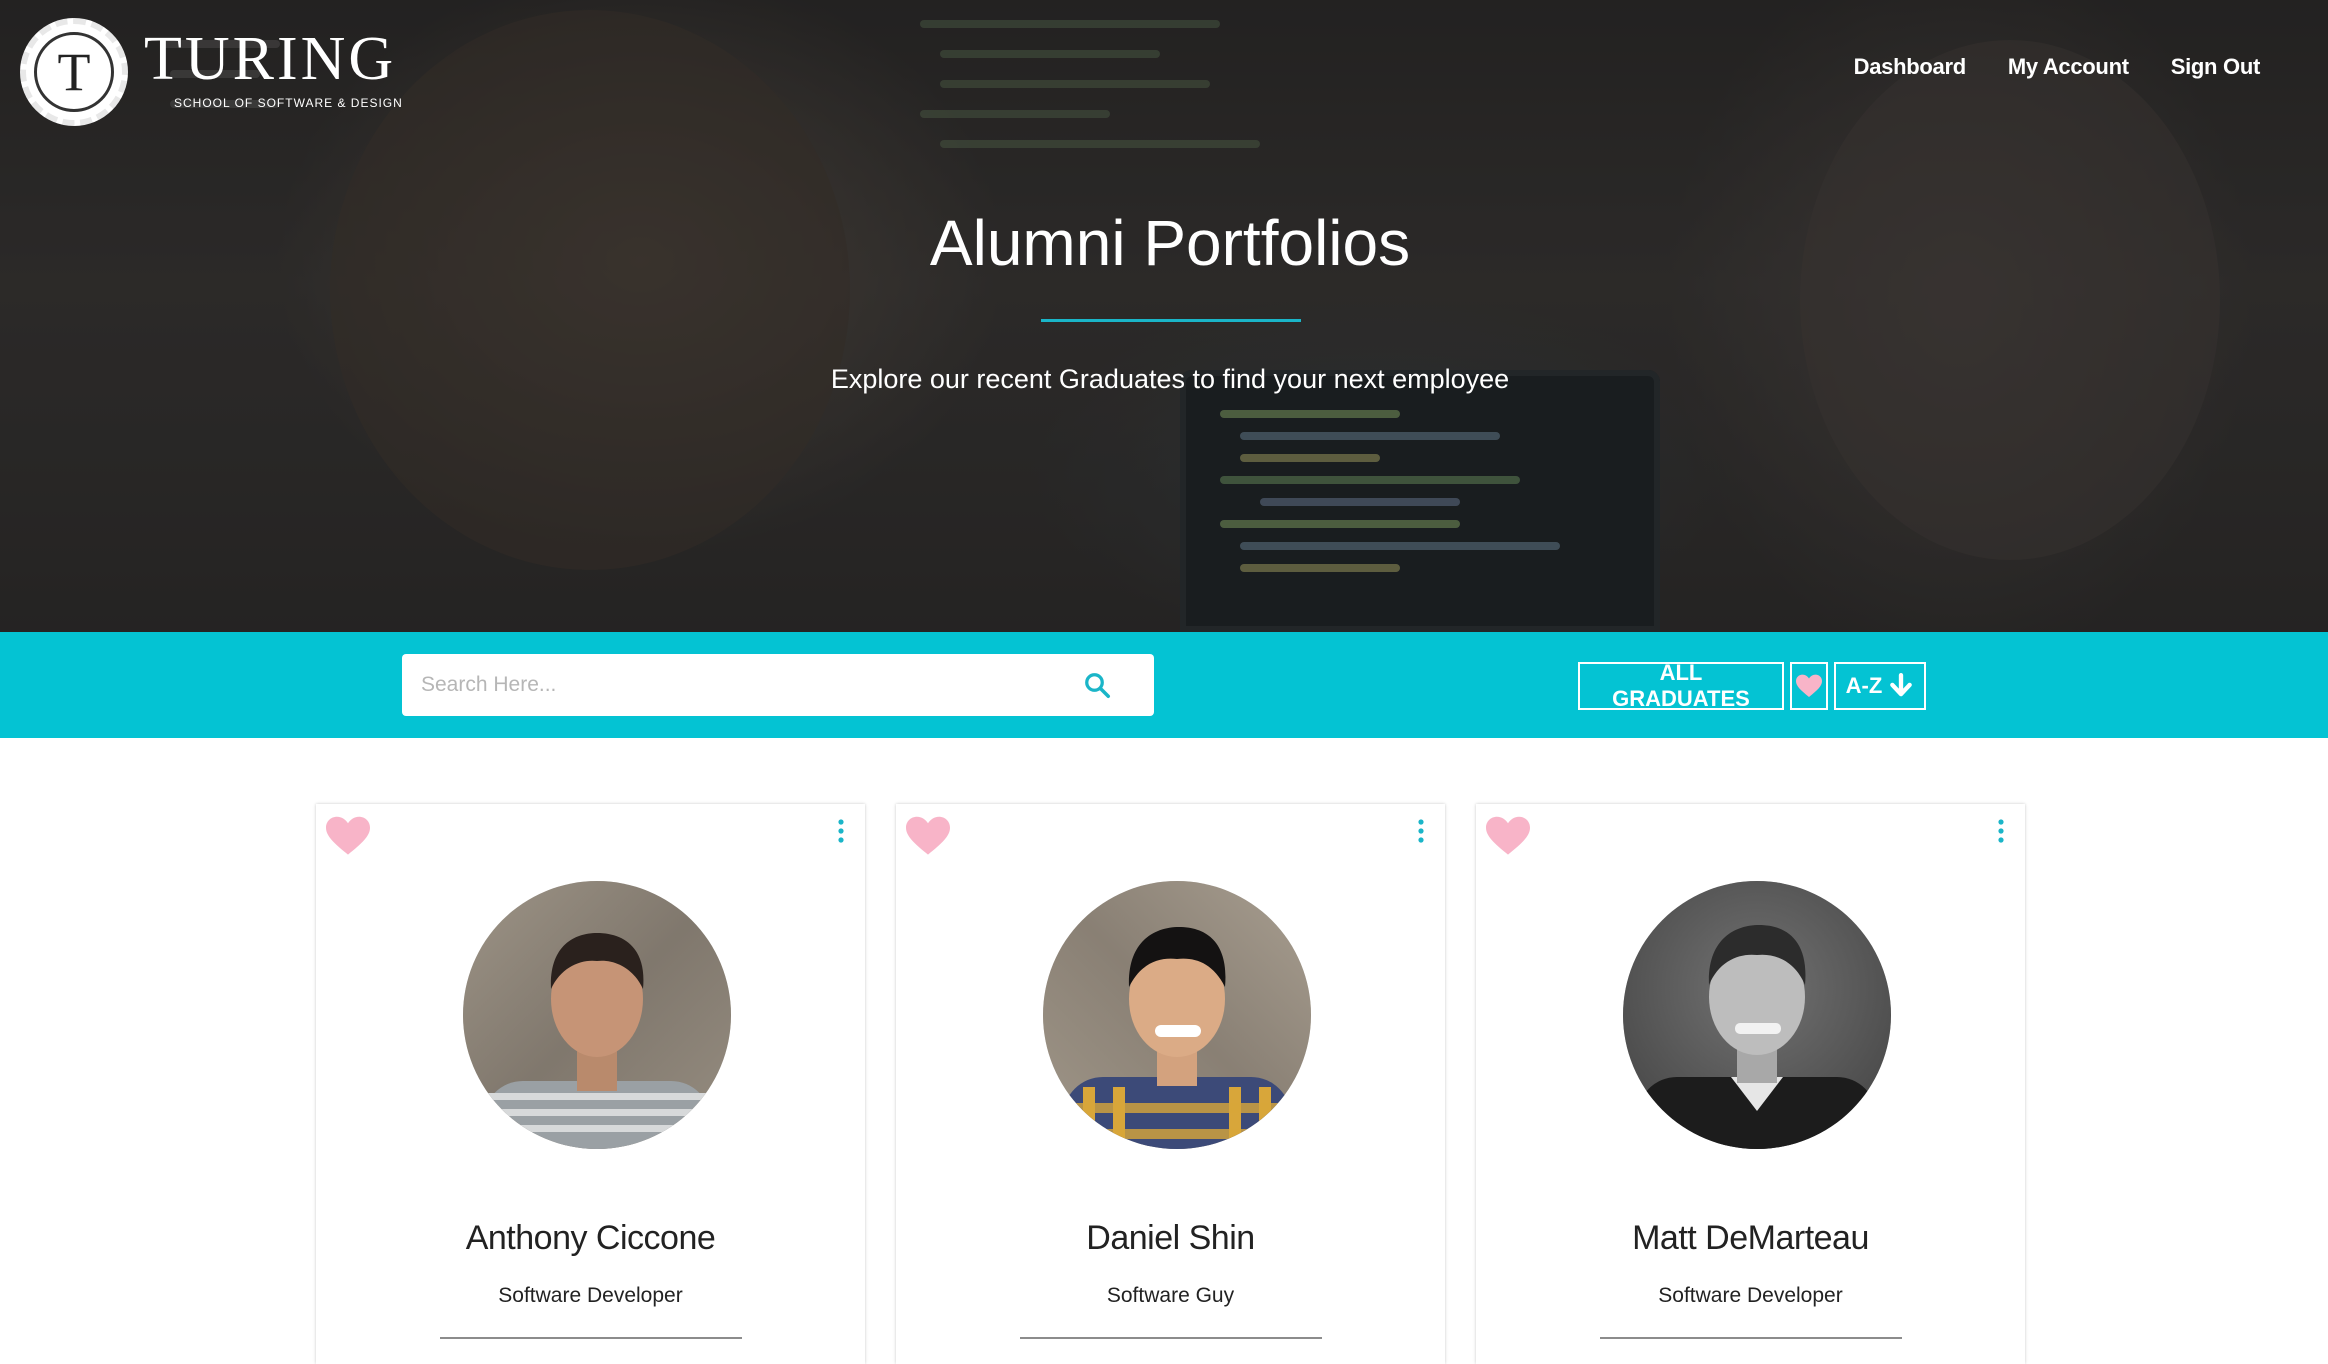 Image resolution: width=2328 pixels, height=1364 pixels. Describe the element at coordinates (1750, 1238) in the screenshot. I see `graduate-name: Matt DeMarteau` at that location.